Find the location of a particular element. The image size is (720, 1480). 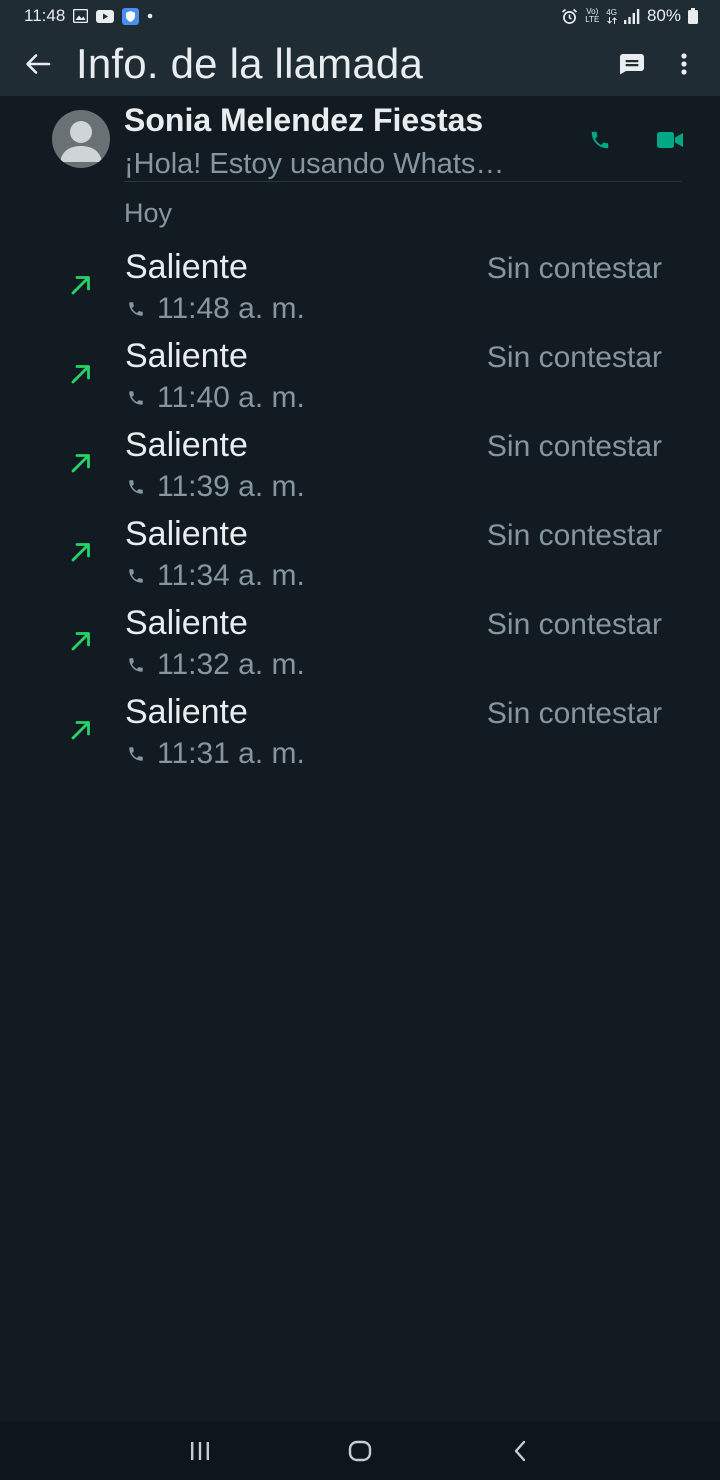

status-bar: 11:48 Vo) LTE 4G 80% is located at coordinates (360, 16).